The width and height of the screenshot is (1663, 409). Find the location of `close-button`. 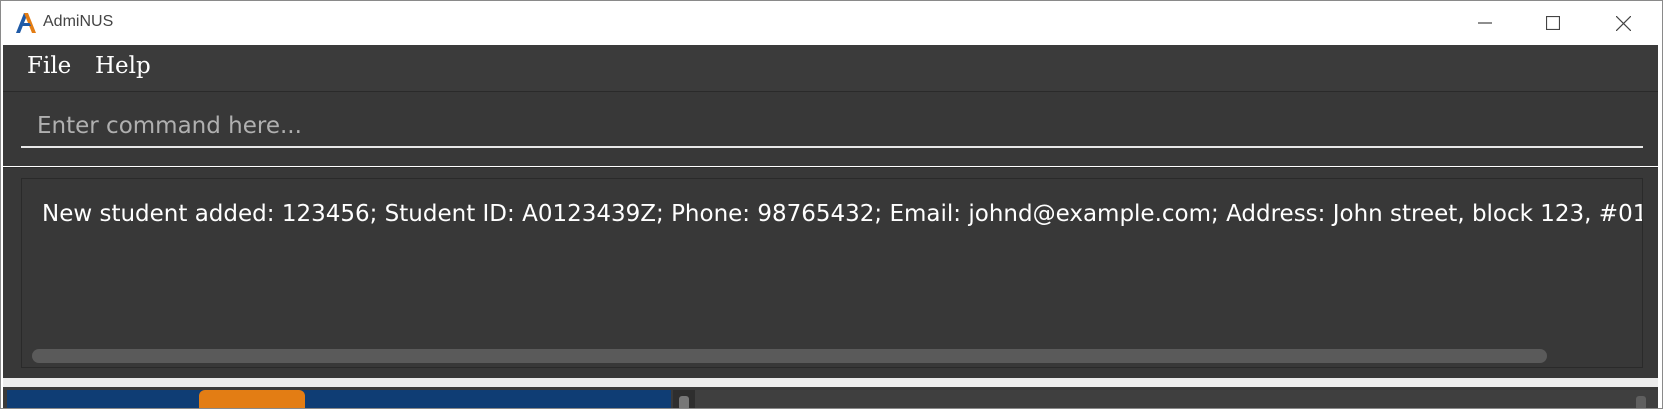

close-button is located at coordinates (1623, 23).